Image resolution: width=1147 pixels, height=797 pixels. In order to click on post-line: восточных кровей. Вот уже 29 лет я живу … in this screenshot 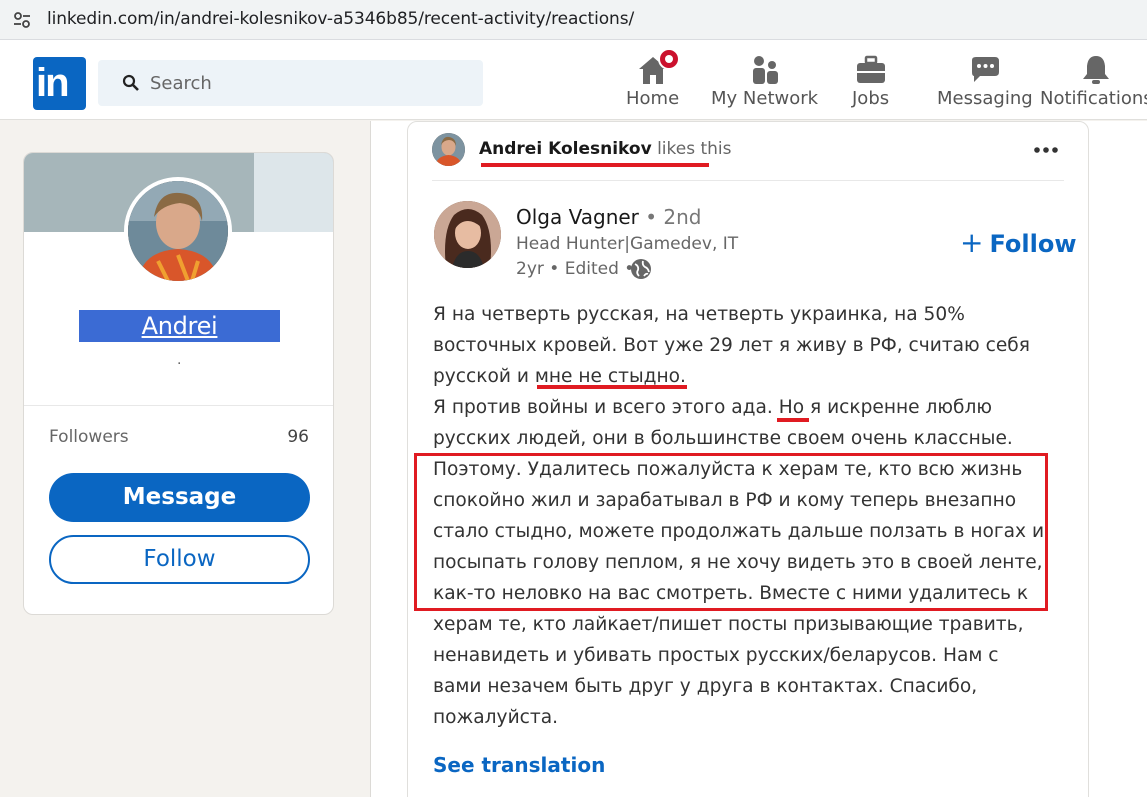, I will do `click(731, 345)`.